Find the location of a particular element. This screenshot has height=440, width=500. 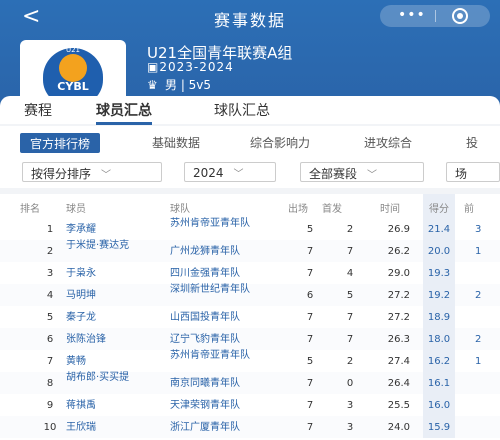

apps-cell: 5 is located at coordinates (310, 361).